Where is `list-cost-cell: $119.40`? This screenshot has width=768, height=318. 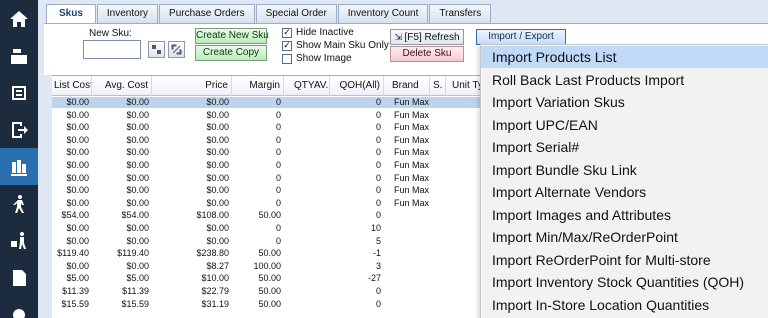
list-cost-cell: $119.40 is located at coordinates (73, 253).